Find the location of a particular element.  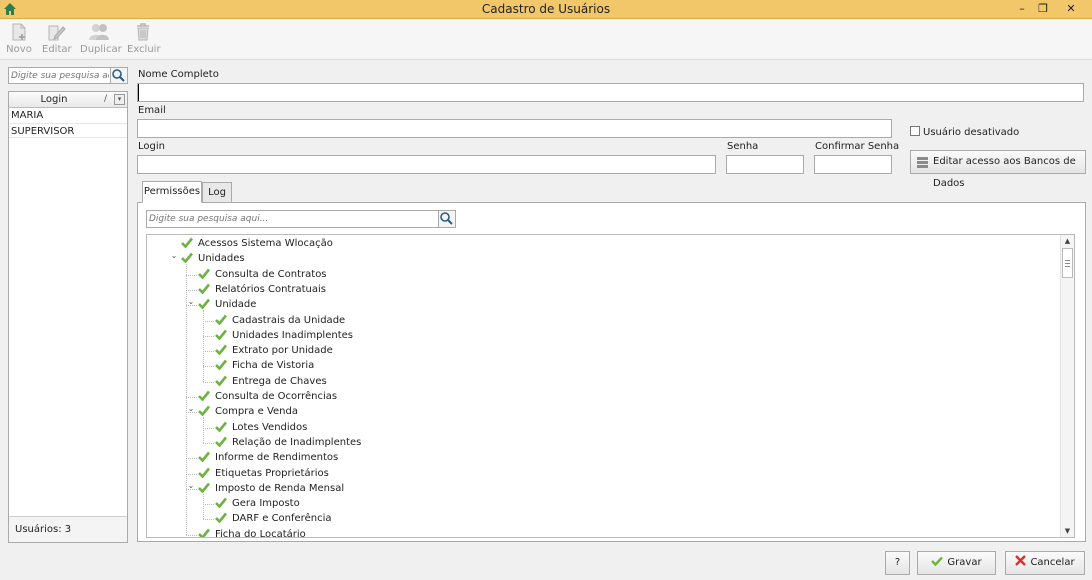

tree-node: ⌄ Imposto de Renda Mensal is located at coordinates (266, 488).